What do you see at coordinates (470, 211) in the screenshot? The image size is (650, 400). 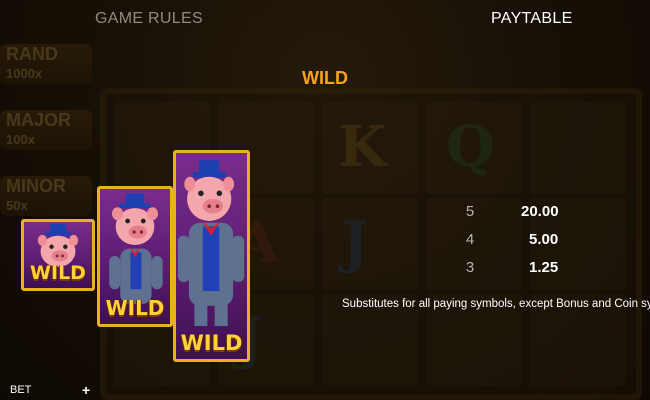 I see `pay-count: 5` at bounding box center [470, 211].